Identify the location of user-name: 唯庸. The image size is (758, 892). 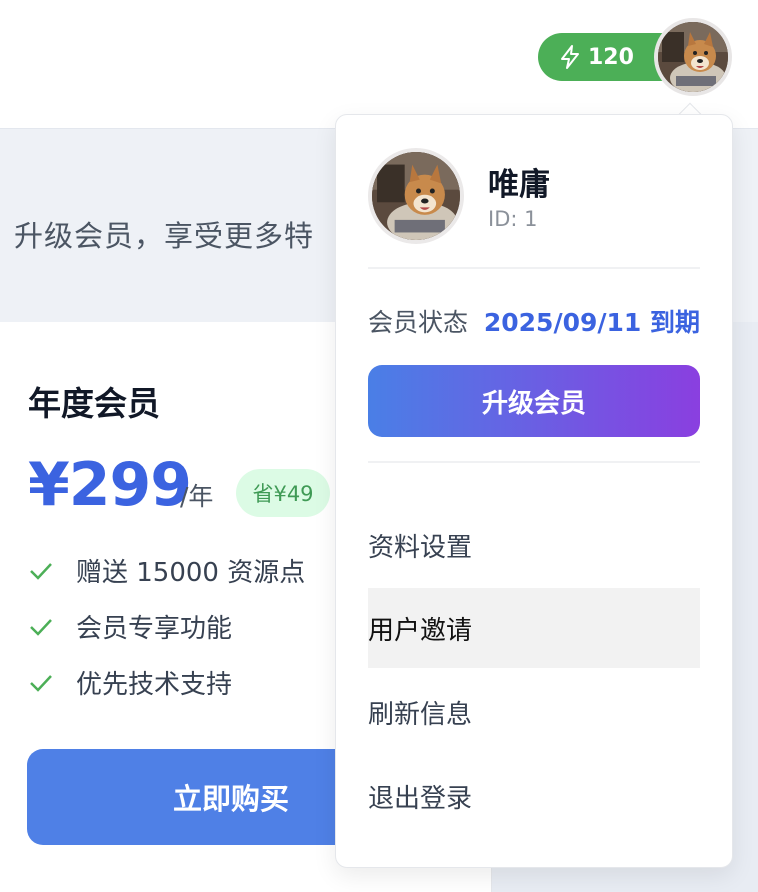
(519, 185).